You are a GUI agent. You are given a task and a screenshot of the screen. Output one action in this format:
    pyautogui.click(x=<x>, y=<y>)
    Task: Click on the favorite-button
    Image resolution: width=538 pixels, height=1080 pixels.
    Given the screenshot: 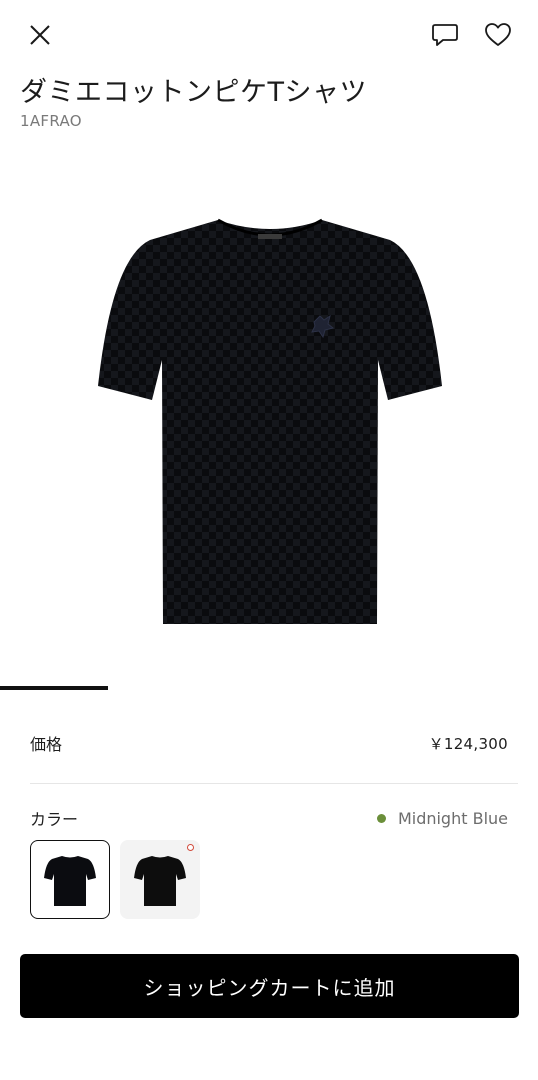 What is the action you would take?
    pyautogui.click(x=498, y=35)
    